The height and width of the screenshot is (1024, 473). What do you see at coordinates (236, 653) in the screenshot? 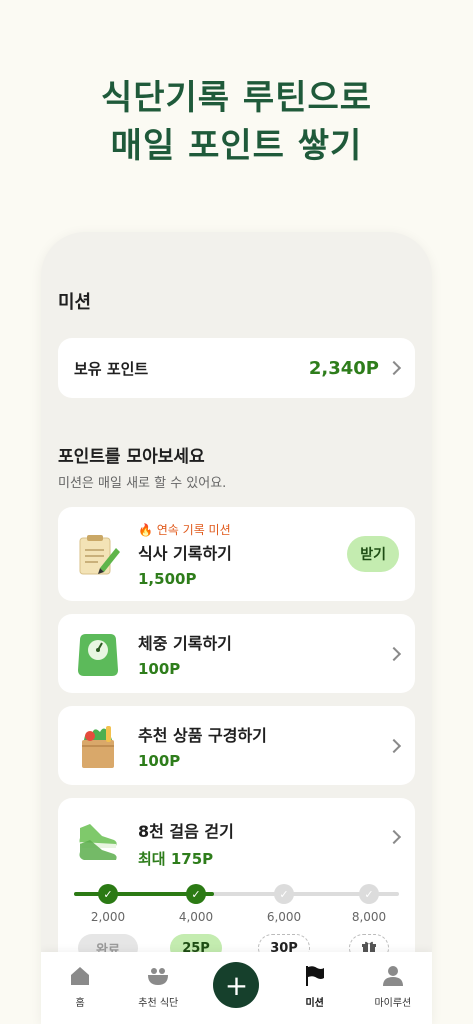
I see `mission-card-weight: 체중 기록하기 100P` at bounding box center [236, 653].